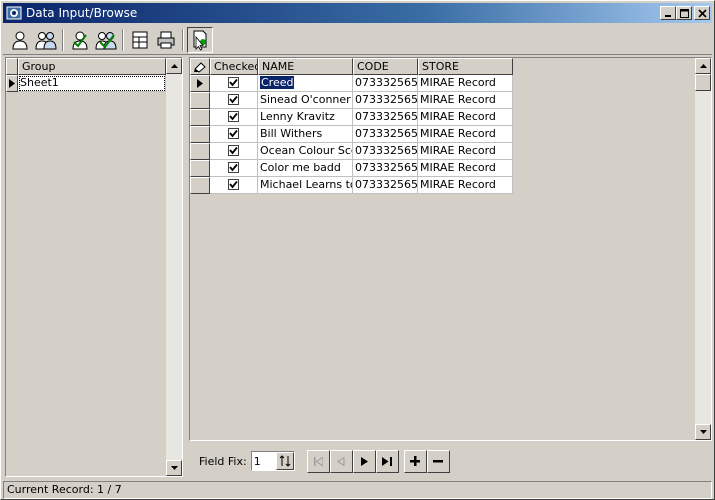 This screenshot has width=715, height=500. What do you see at coordinates (385, 134) in the screenshot?
I see `code-cell: 0733325651` at bounding box center [385, 134].